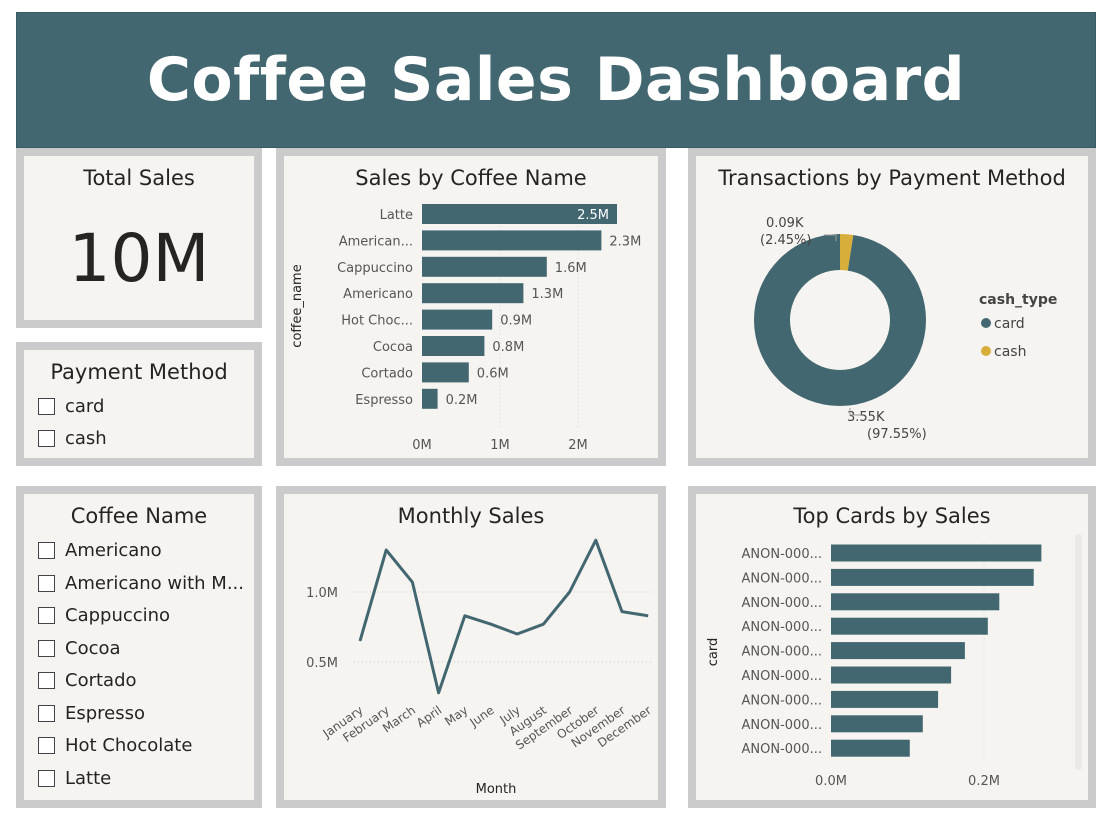 The image size is (1110, 820). Describe the element at coordinates (387, 373) in the screenshot. I see `category-label: Cortado` at that location.